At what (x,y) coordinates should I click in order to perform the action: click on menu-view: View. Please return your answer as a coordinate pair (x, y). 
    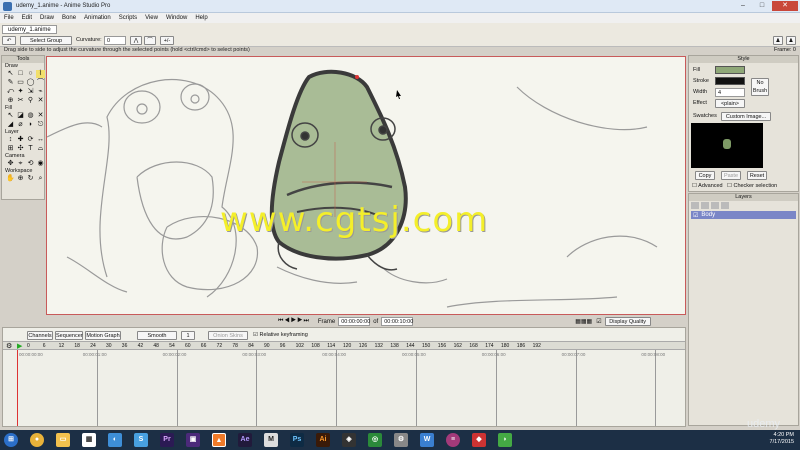
    Looking at the image, I should click on (151, 18).